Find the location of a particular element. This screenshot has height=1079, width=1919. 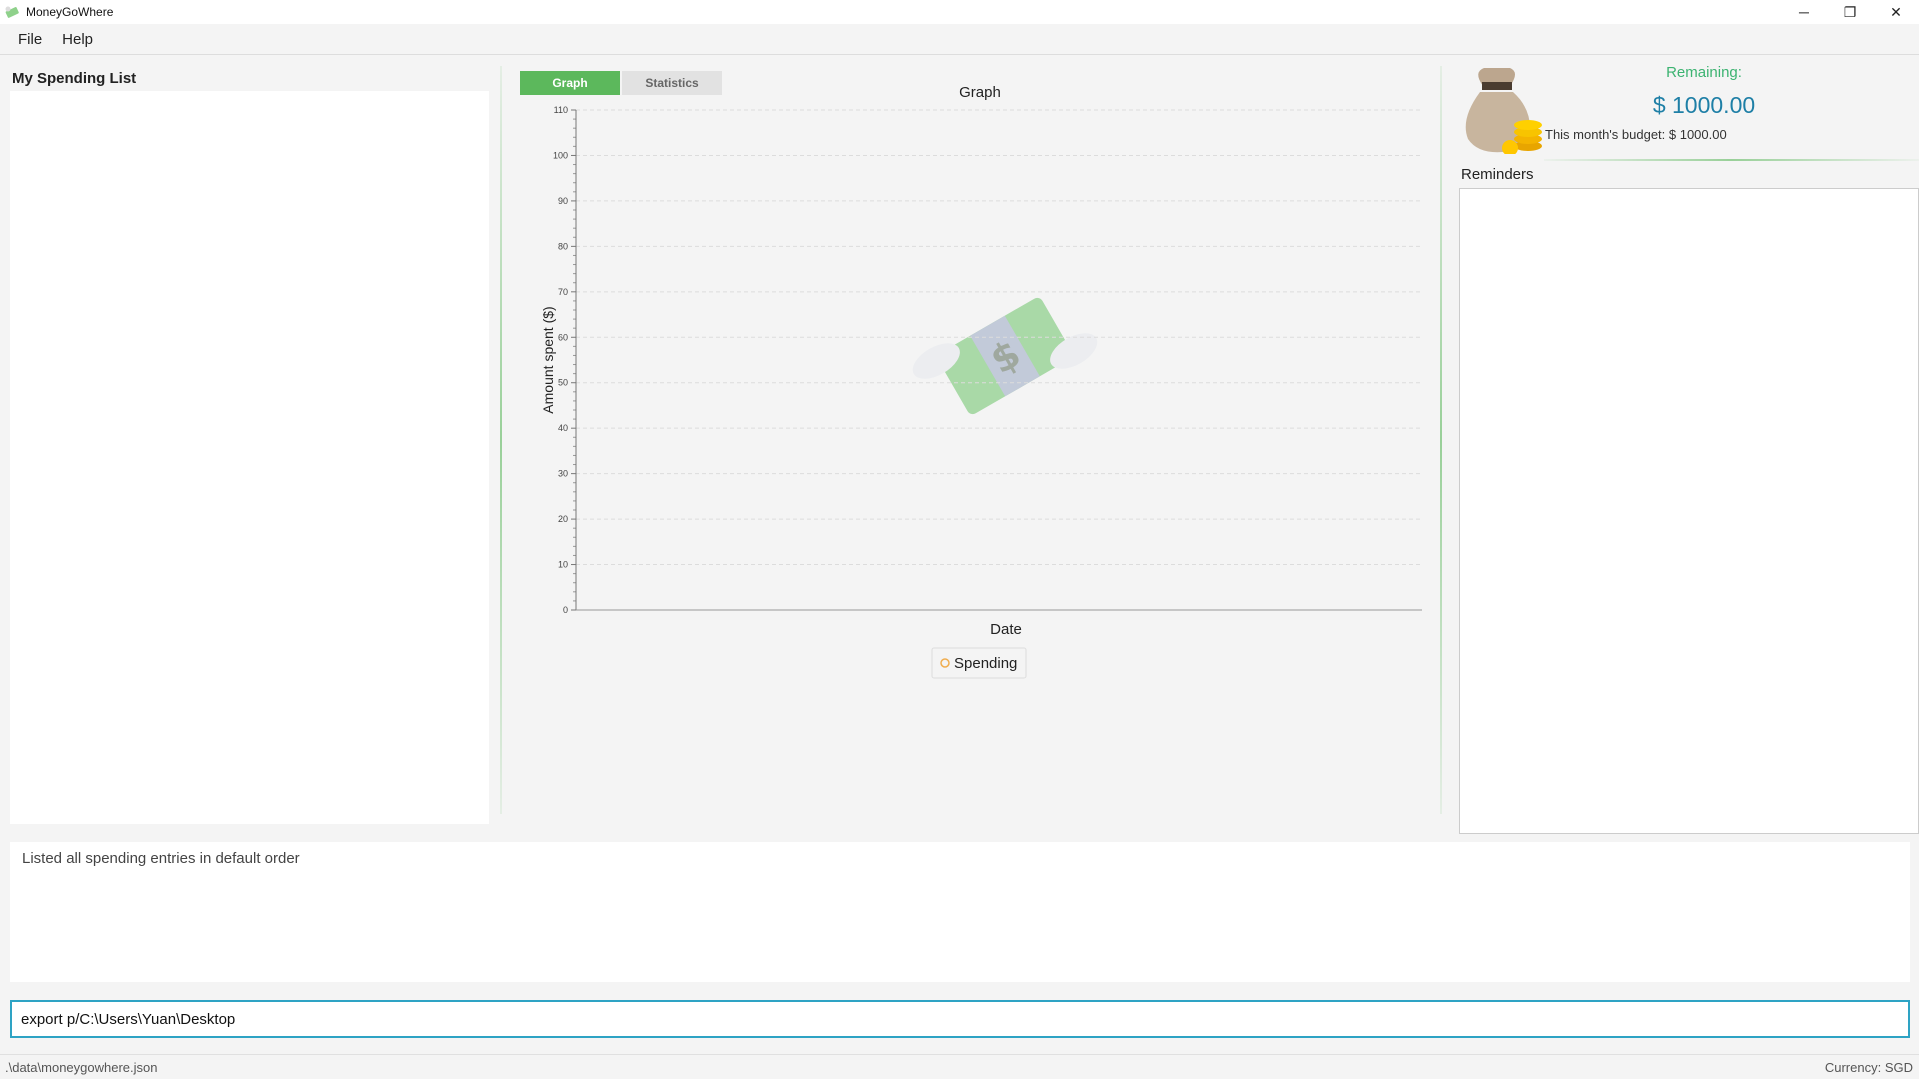

restore-button: ❐ is located at coordinates (1850, 12).